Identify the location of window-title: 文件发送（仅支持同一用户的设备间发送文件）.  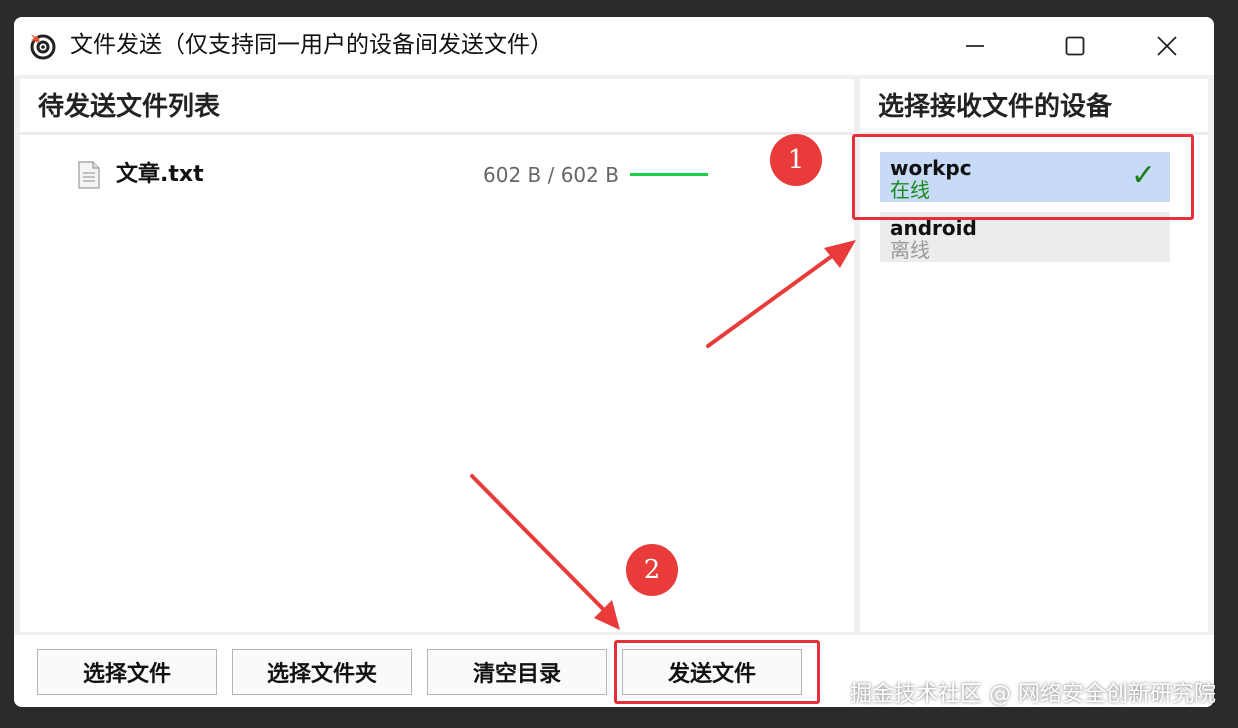
(311, 45).